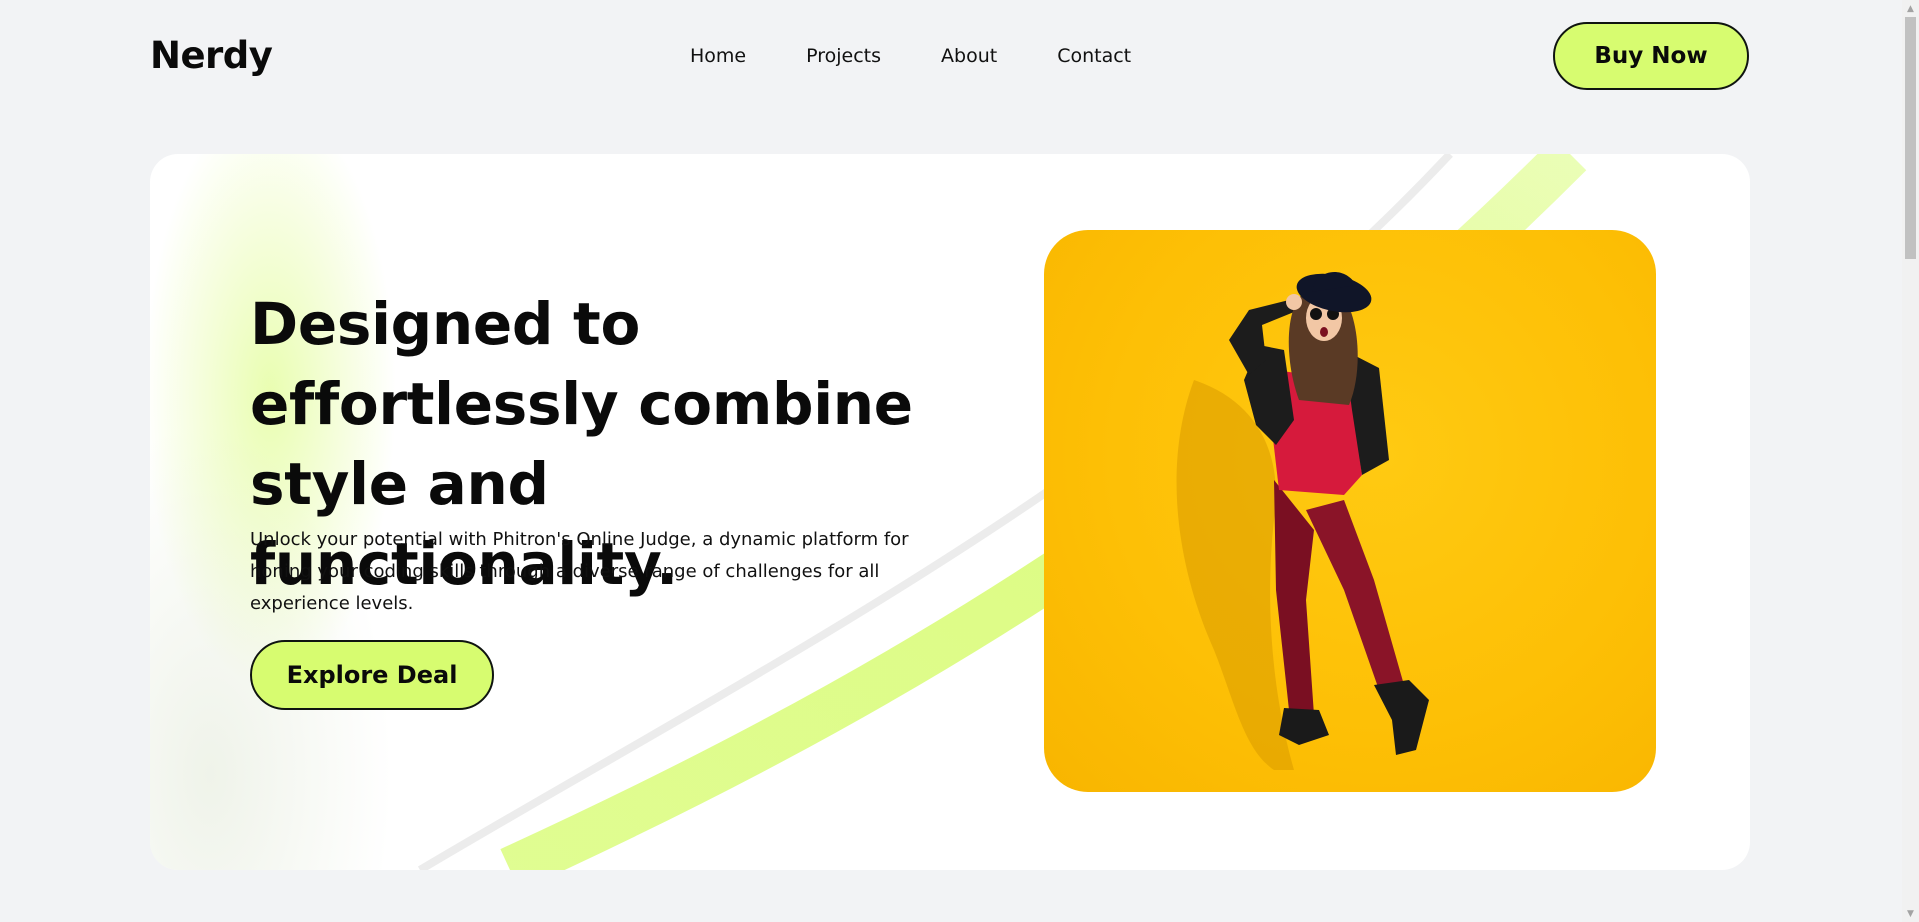 This screenshot has width=1919, height=922. Describe the element at coordinates (969, 56) in the screenshot. I see `nav-about: About` at that location.